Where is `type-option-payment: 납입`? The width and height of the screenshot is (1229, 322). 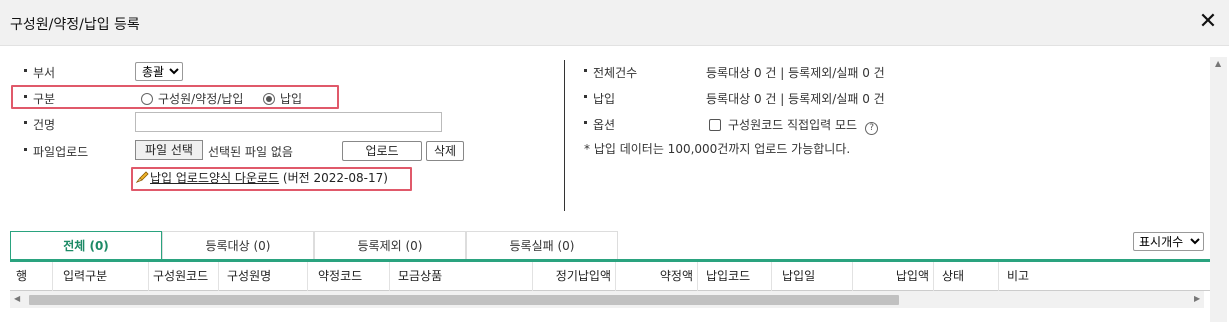 type-option-payment: 납입 is located at coordinates (282, 98).